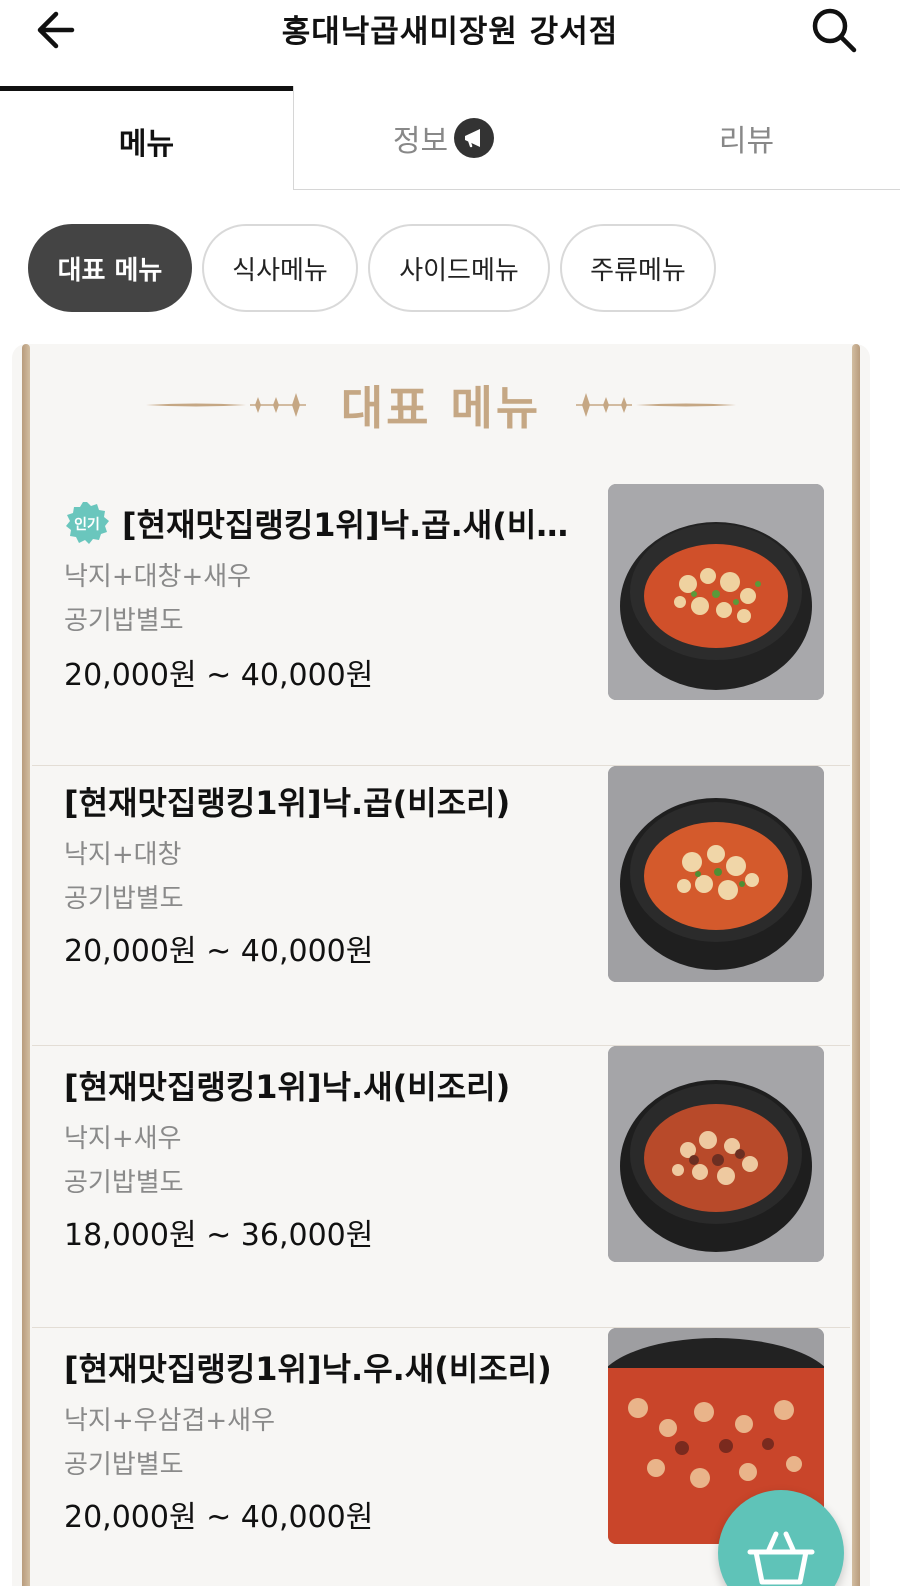 The image size is (900, 1586). I want to click on menu-item-name: [현재맛집랭킹1위]낙.우.새(비조리), so click(308, 1369).